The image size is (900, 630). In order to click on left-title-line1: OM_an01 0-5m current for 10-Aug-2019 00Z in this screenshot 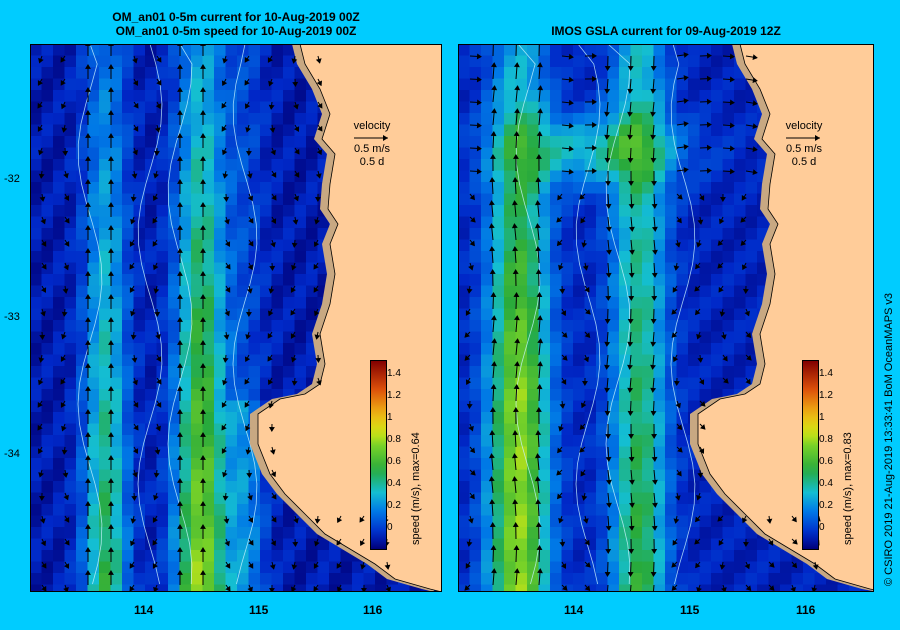, I will do `click(236, 17)`.